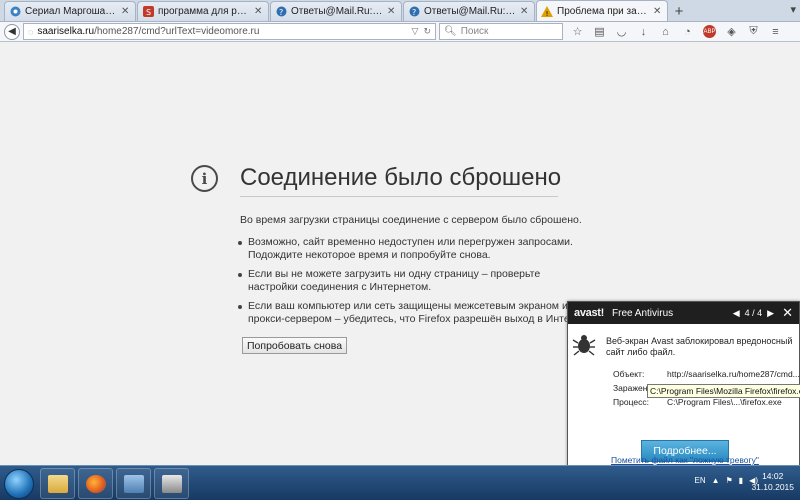 The width and height of the screenshot is (800, 500). Describe the element at coordinates (731, 31) in the screenshot. I see `extension-icon: ◈` at that location.